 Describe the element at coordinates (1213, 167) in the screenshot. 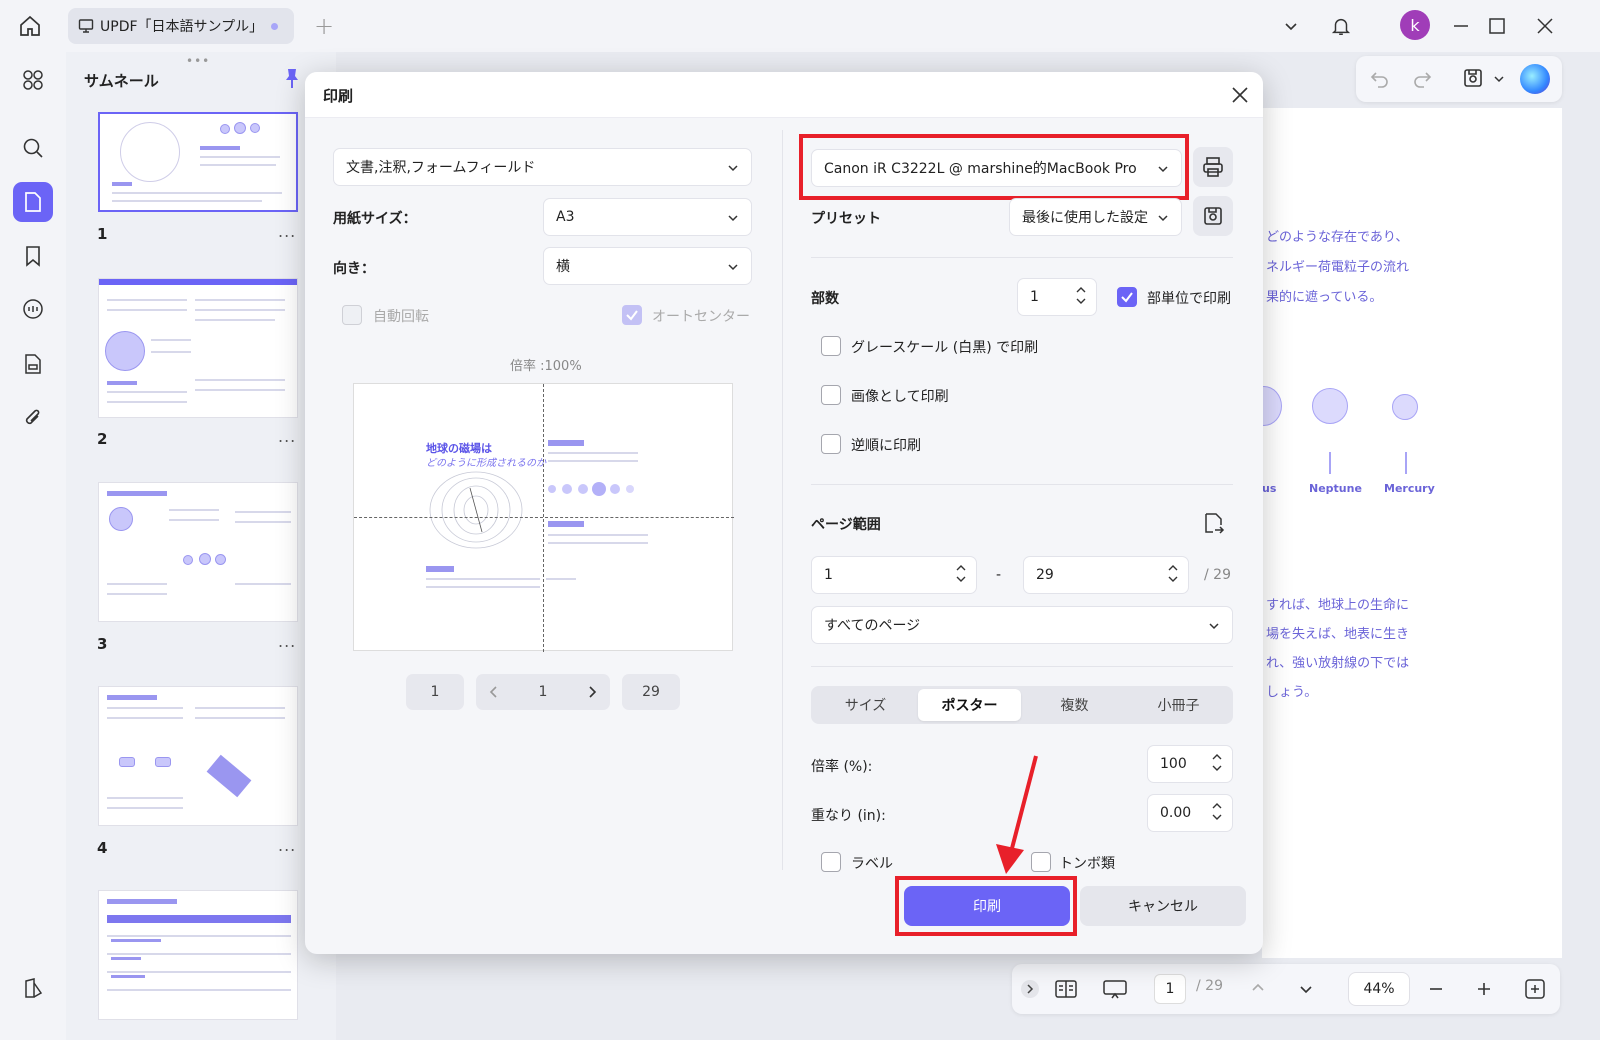

I see `printer-properties-button` at that location.